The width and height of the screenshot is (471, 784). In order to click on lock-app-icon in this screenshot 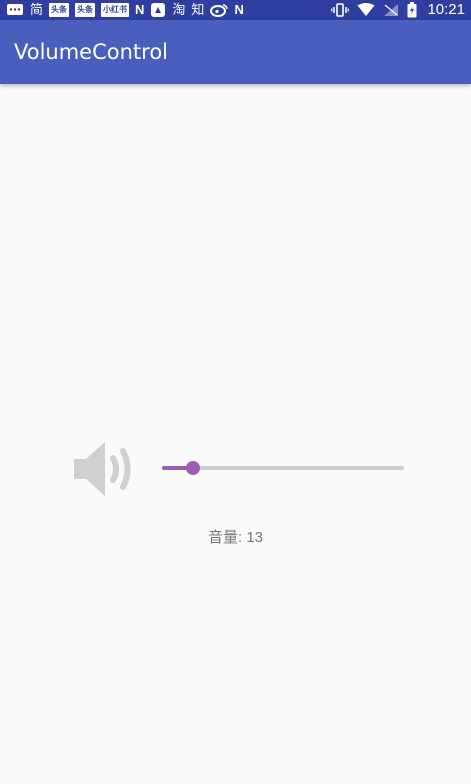, I will do `click(158, 10)`.